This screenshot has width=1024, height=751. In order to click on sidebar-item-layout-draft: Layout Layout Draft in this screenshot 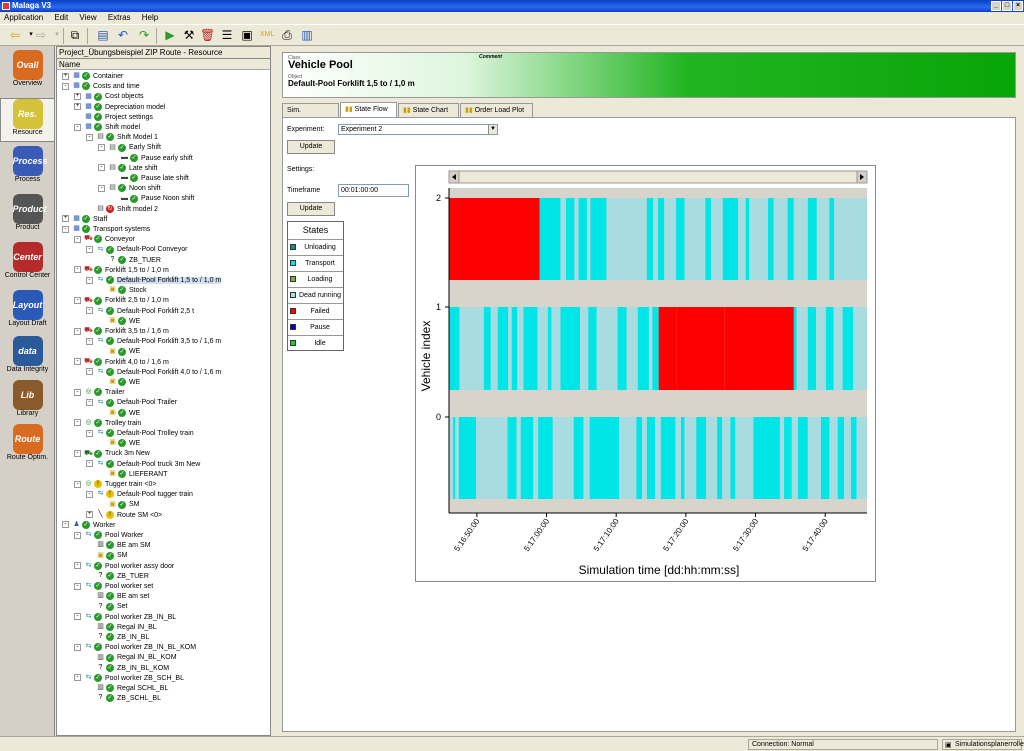, I will do `click(27, 312)`.